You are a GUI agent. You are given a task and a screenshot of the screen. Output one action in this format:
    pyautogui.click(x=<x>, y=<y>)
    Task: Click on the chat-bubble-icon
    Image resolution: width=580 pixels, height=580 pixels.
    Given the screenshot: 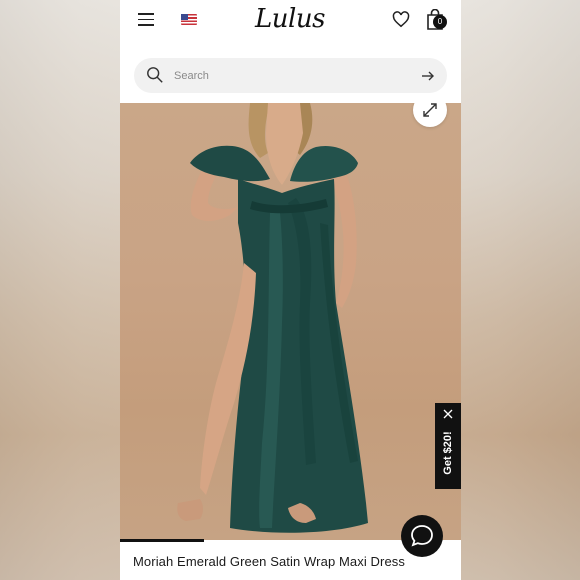 What is the action you would take?
    pyautogui.click(x=422, y=536)
    